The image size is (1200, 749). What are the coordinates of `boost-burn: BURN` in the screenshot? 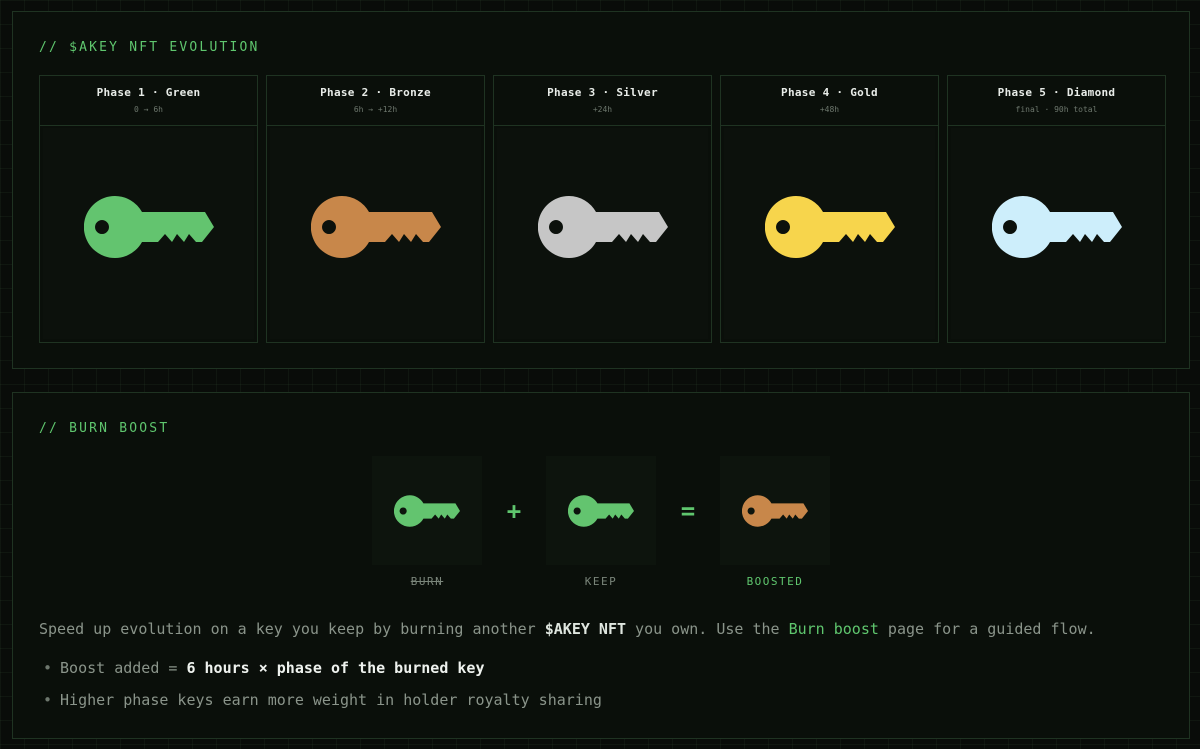 It's located at (427, 522).